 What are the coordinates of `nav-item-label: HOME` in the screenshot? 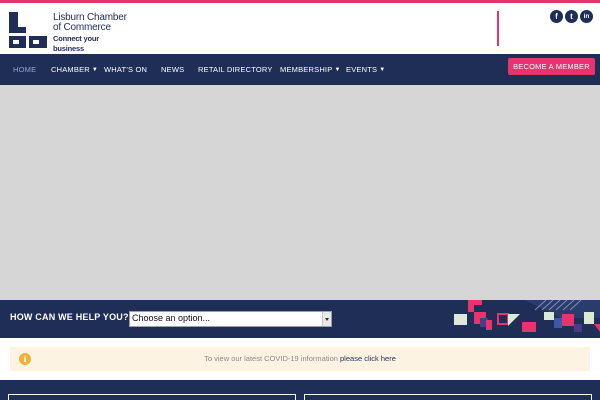 It's located at (25, 69).